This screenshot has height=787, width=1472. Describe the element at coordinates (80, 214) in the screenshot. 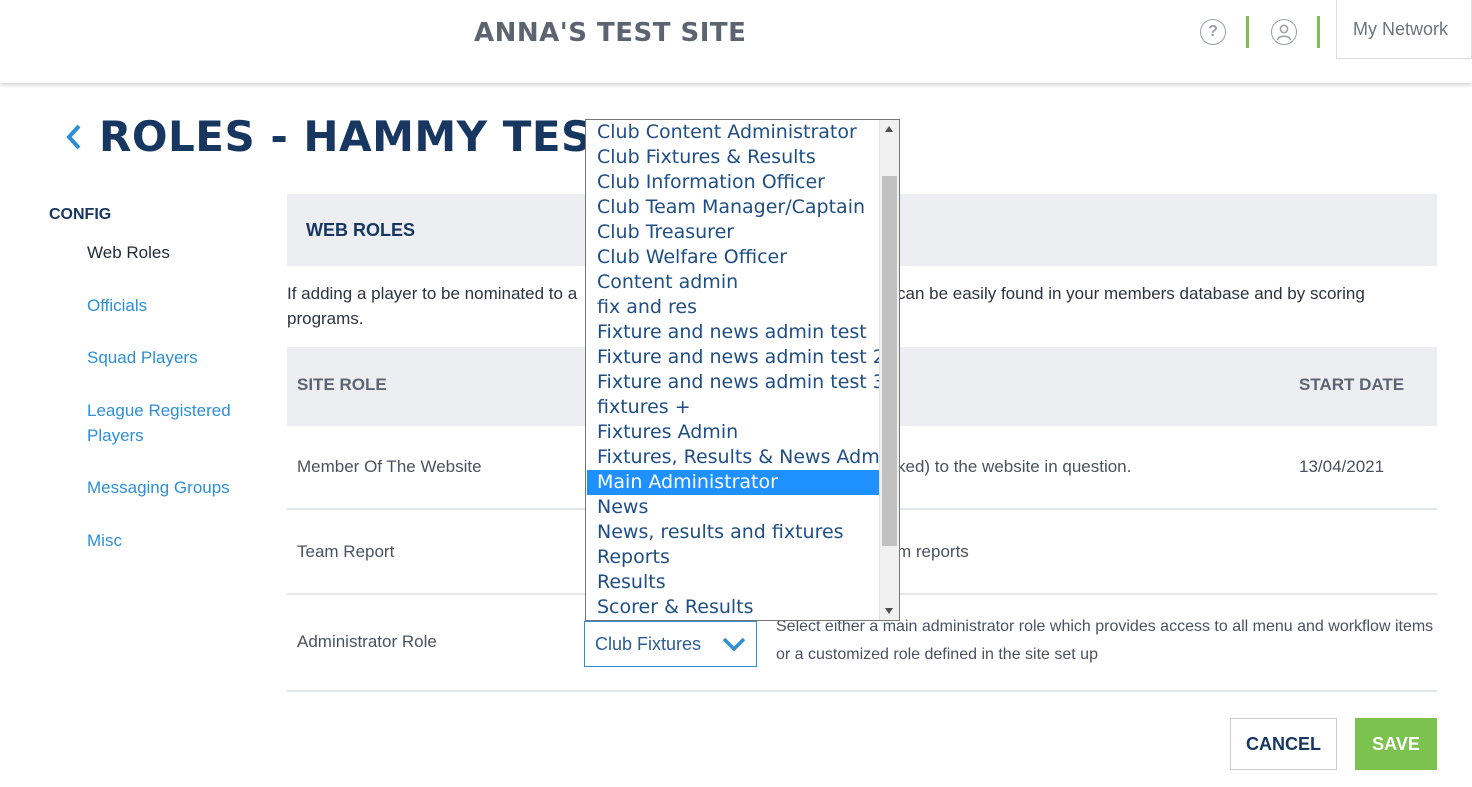

I see `sidebar-section-label: CONFIG` at that location.